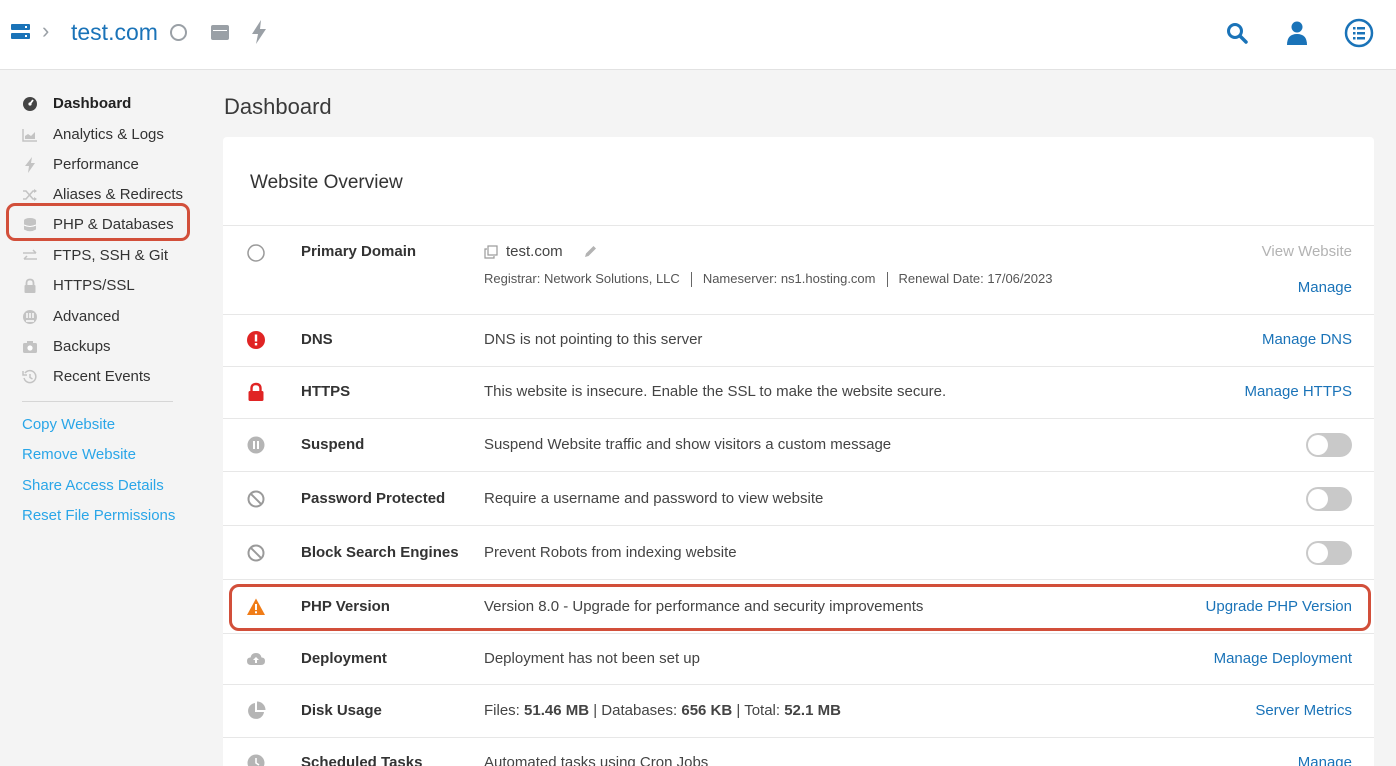 The height and width of the screenshot is (766, 1396). Describe the element at coordinates (29, 376) in the screenshot. I see `history-icon` at that location.